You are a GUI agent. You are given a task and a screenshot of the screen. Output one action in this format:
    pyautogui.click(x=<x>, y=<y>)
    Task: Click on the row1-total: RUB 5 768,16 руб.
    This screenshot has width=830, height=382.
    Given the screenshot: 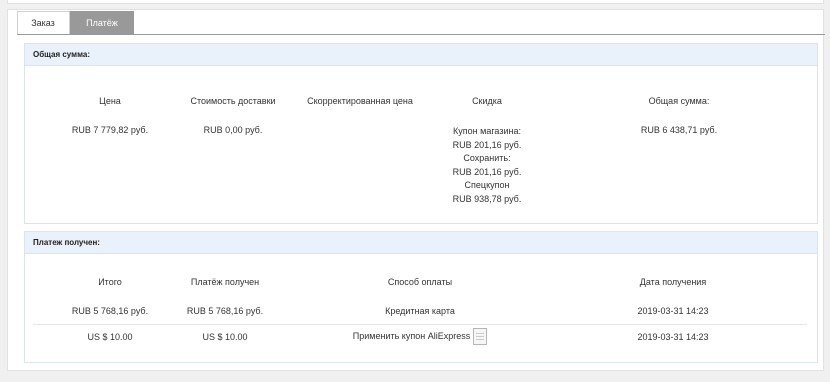 What is the action you would take?
    pyautogui.click(x=110, y=311)
    